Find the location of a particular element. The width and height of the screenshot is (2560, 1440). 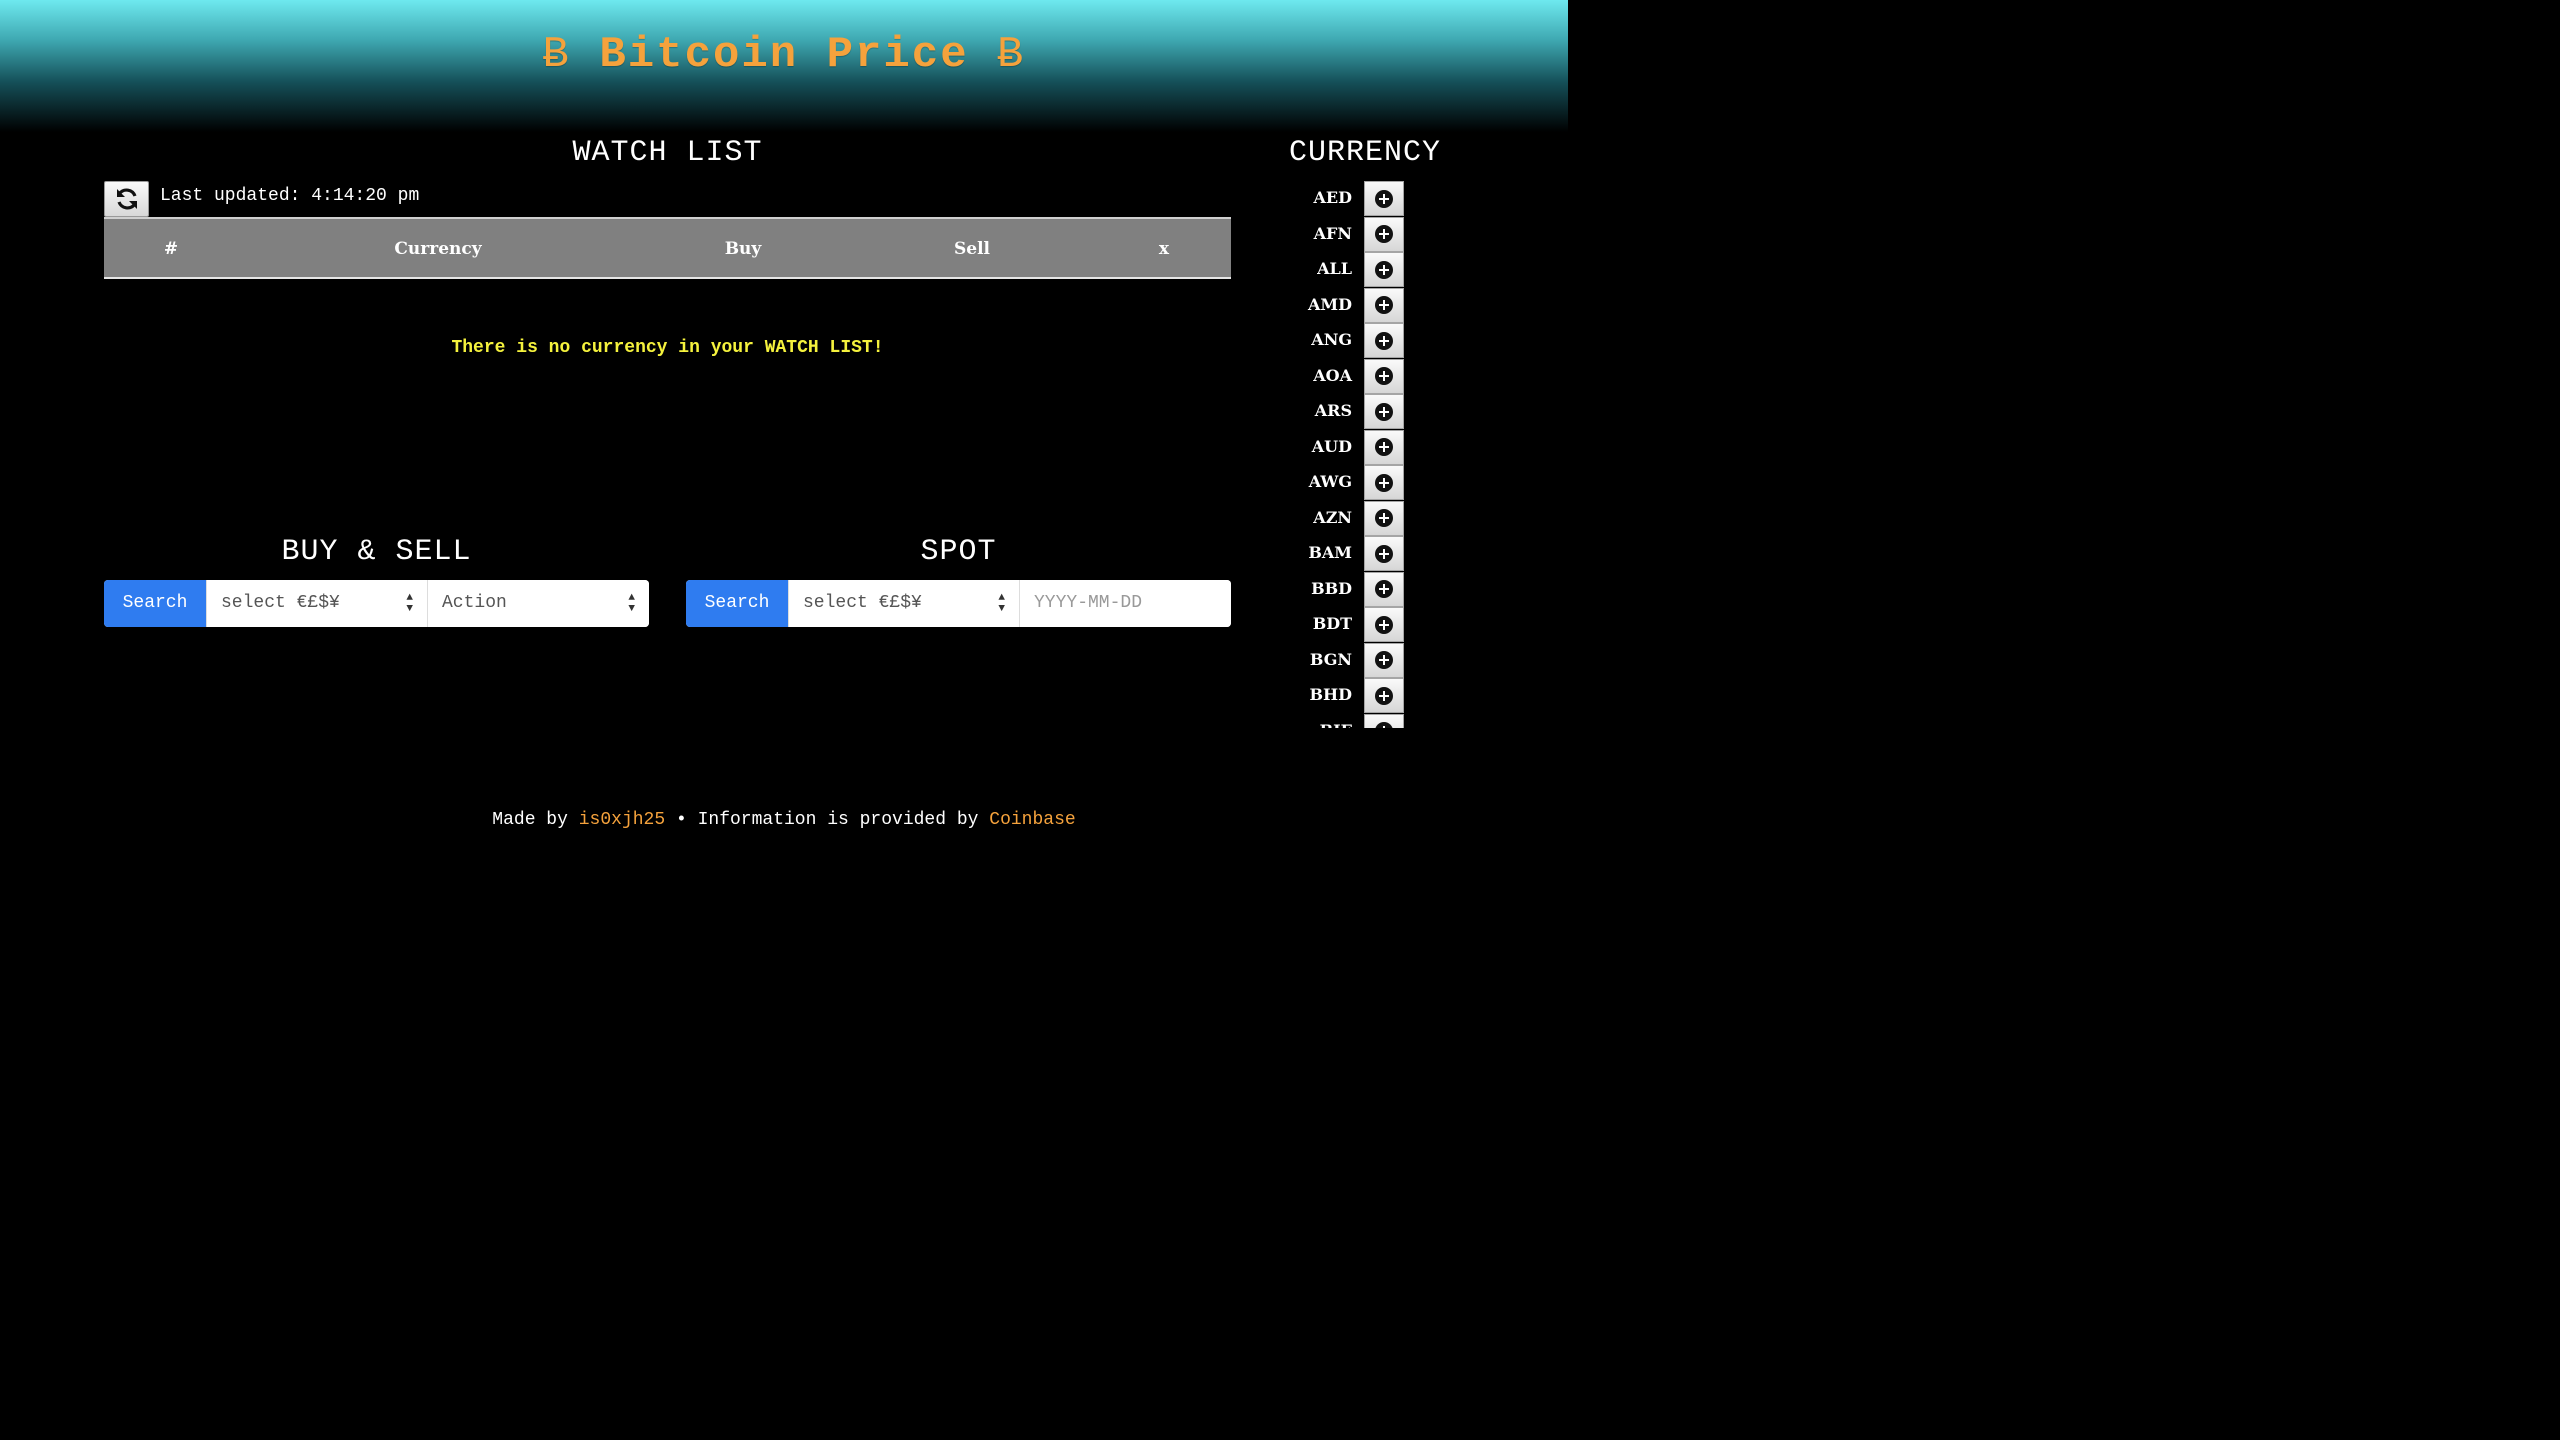

author-link: is0xjh25 is located at coordinates (622, 820).